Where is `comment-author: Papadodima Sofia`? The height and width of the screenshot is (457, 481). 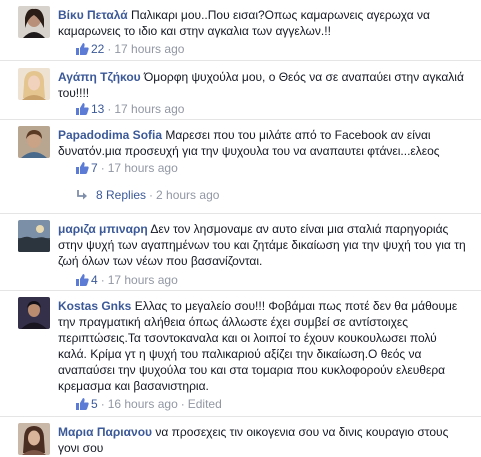
comment-author: Papadodima Sofia is located at coordinates (110, 135).